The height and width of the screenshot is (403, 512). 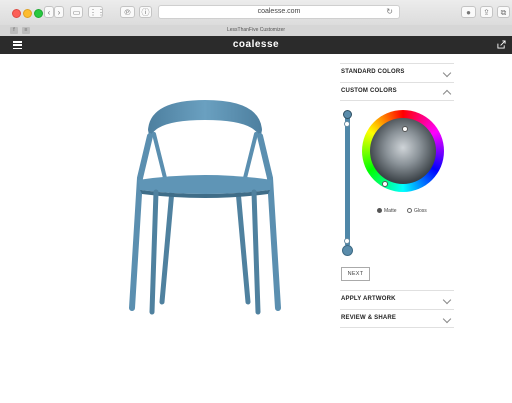 I want to click on address-bar: coalesse.com ↻, so click(x=279, y=12).